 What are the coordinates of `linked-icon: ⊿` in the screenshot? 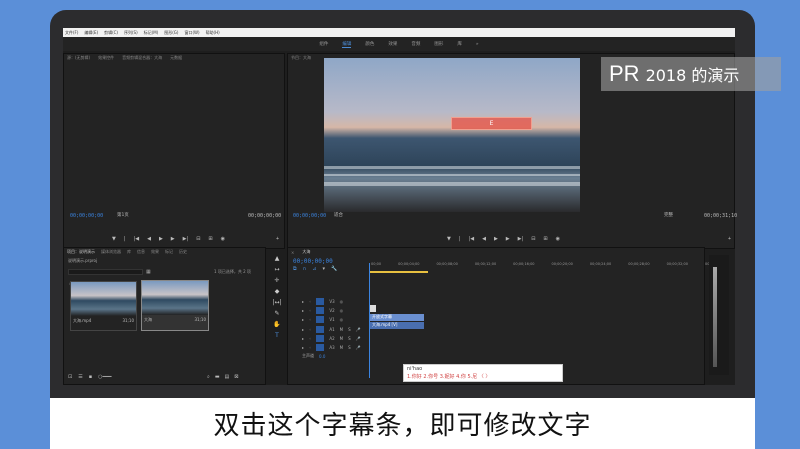 It's located at (314, 269).